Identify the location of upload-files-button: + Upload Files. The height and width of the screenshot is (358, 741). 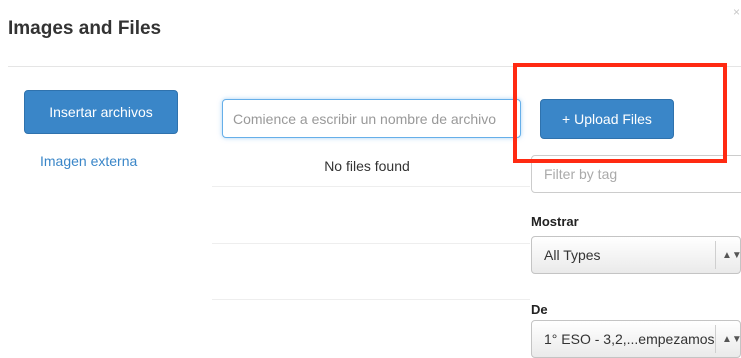
(607, 119).